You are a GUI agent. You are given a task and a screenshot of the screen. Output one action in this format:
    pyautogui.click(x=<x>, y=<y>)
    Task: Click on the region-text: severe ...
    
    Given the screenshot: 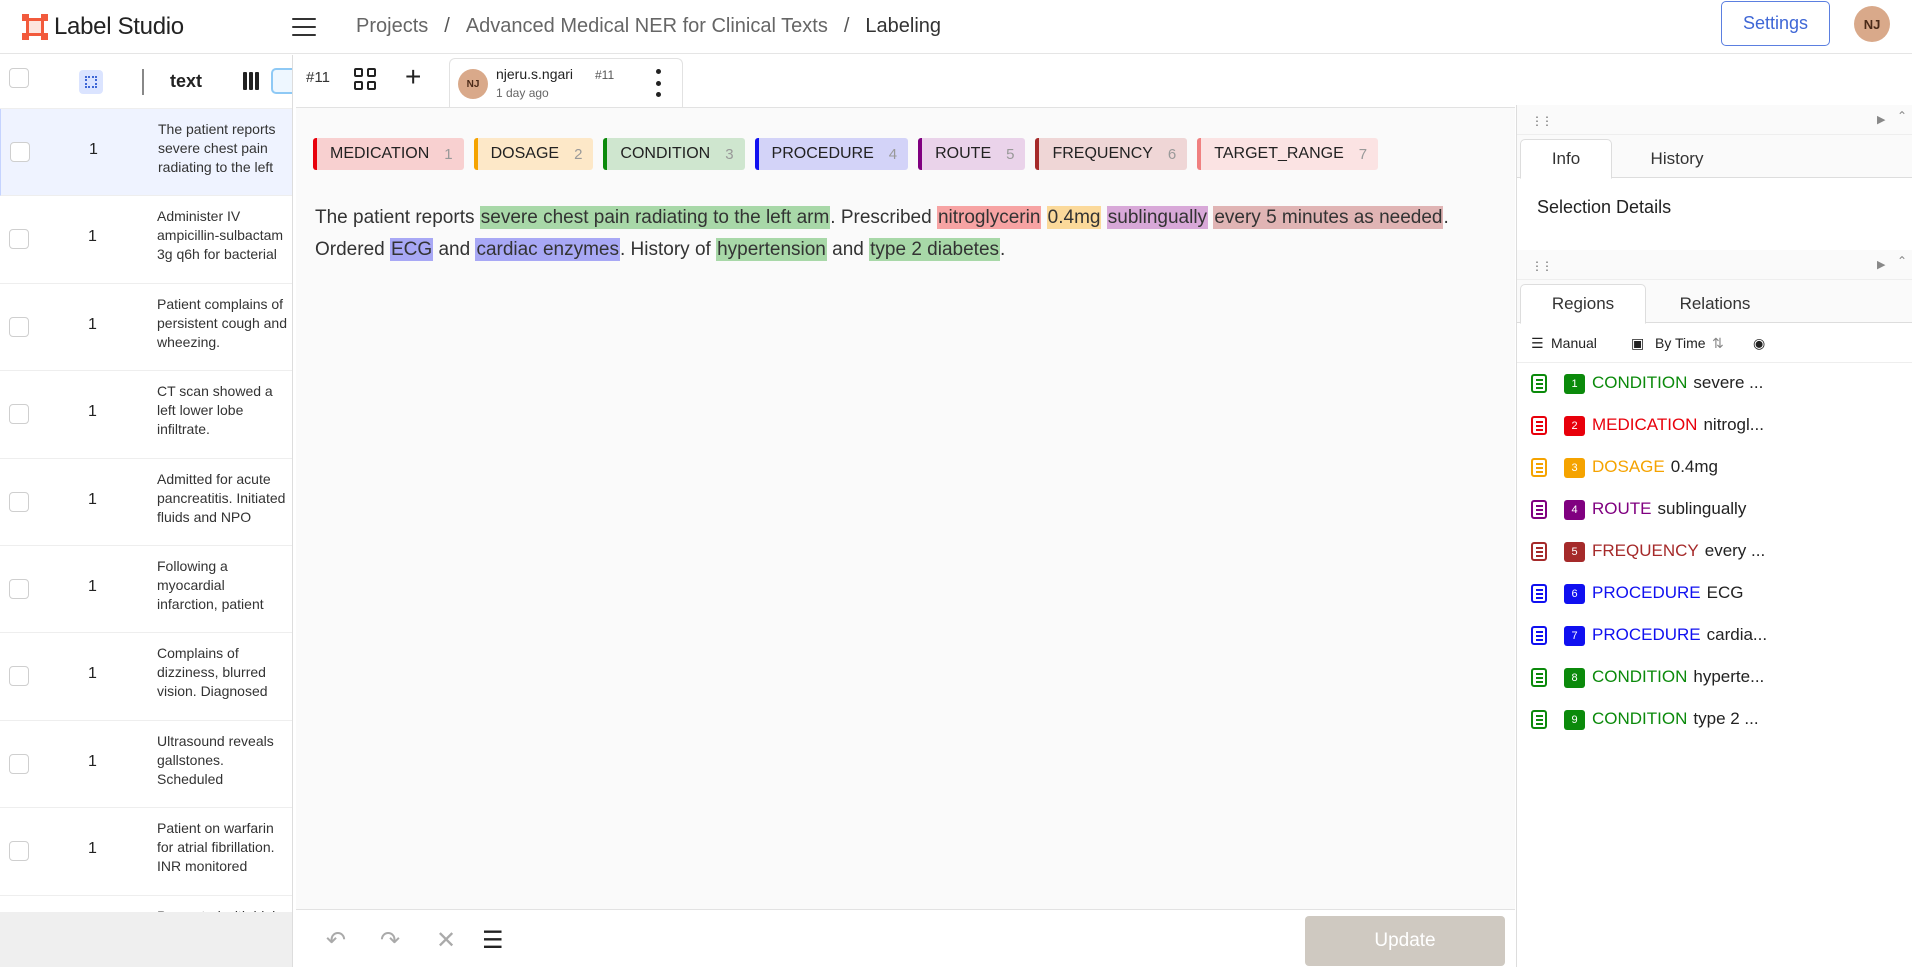 What is the action you would take?
    pyautogui.click(x=1728, y=382)
    